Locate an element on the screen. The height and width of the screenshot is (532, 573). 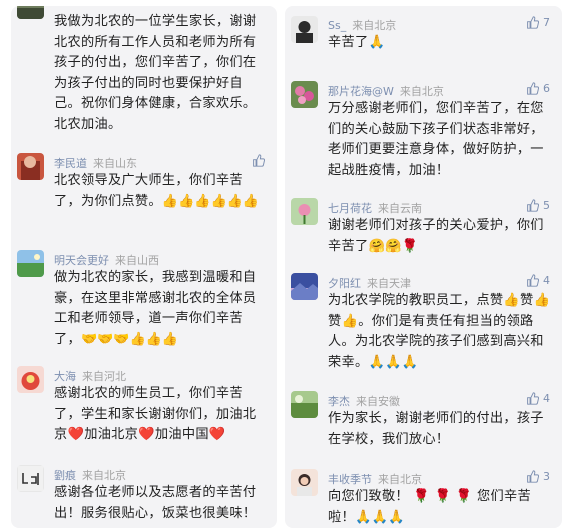
author-name: 丰收季节 is located at coordinates (350, 479).